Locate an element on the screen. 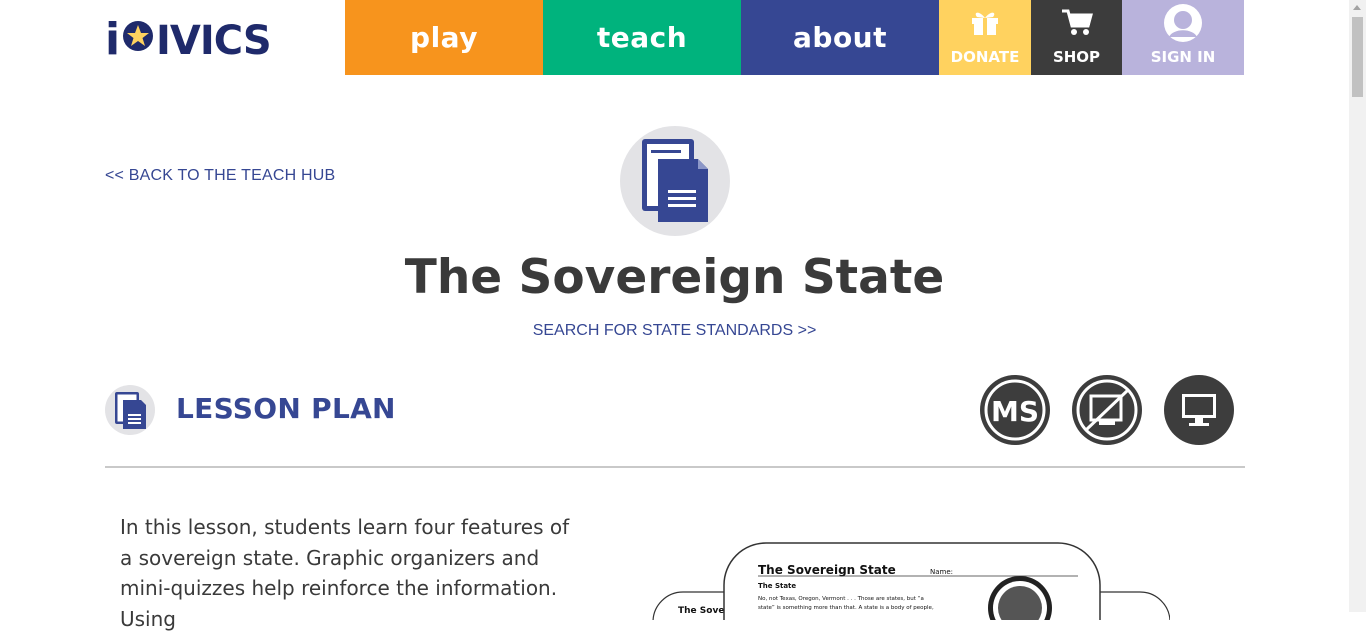  scroll-thumb is located at coordinates (1357, 57).